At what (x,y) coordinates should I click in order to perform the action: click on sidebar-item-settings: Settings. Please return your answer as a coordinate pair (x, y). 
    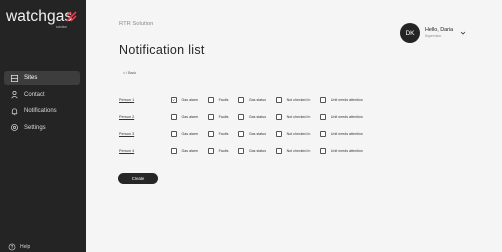
    Looking at the image, I should click on (42, 128).